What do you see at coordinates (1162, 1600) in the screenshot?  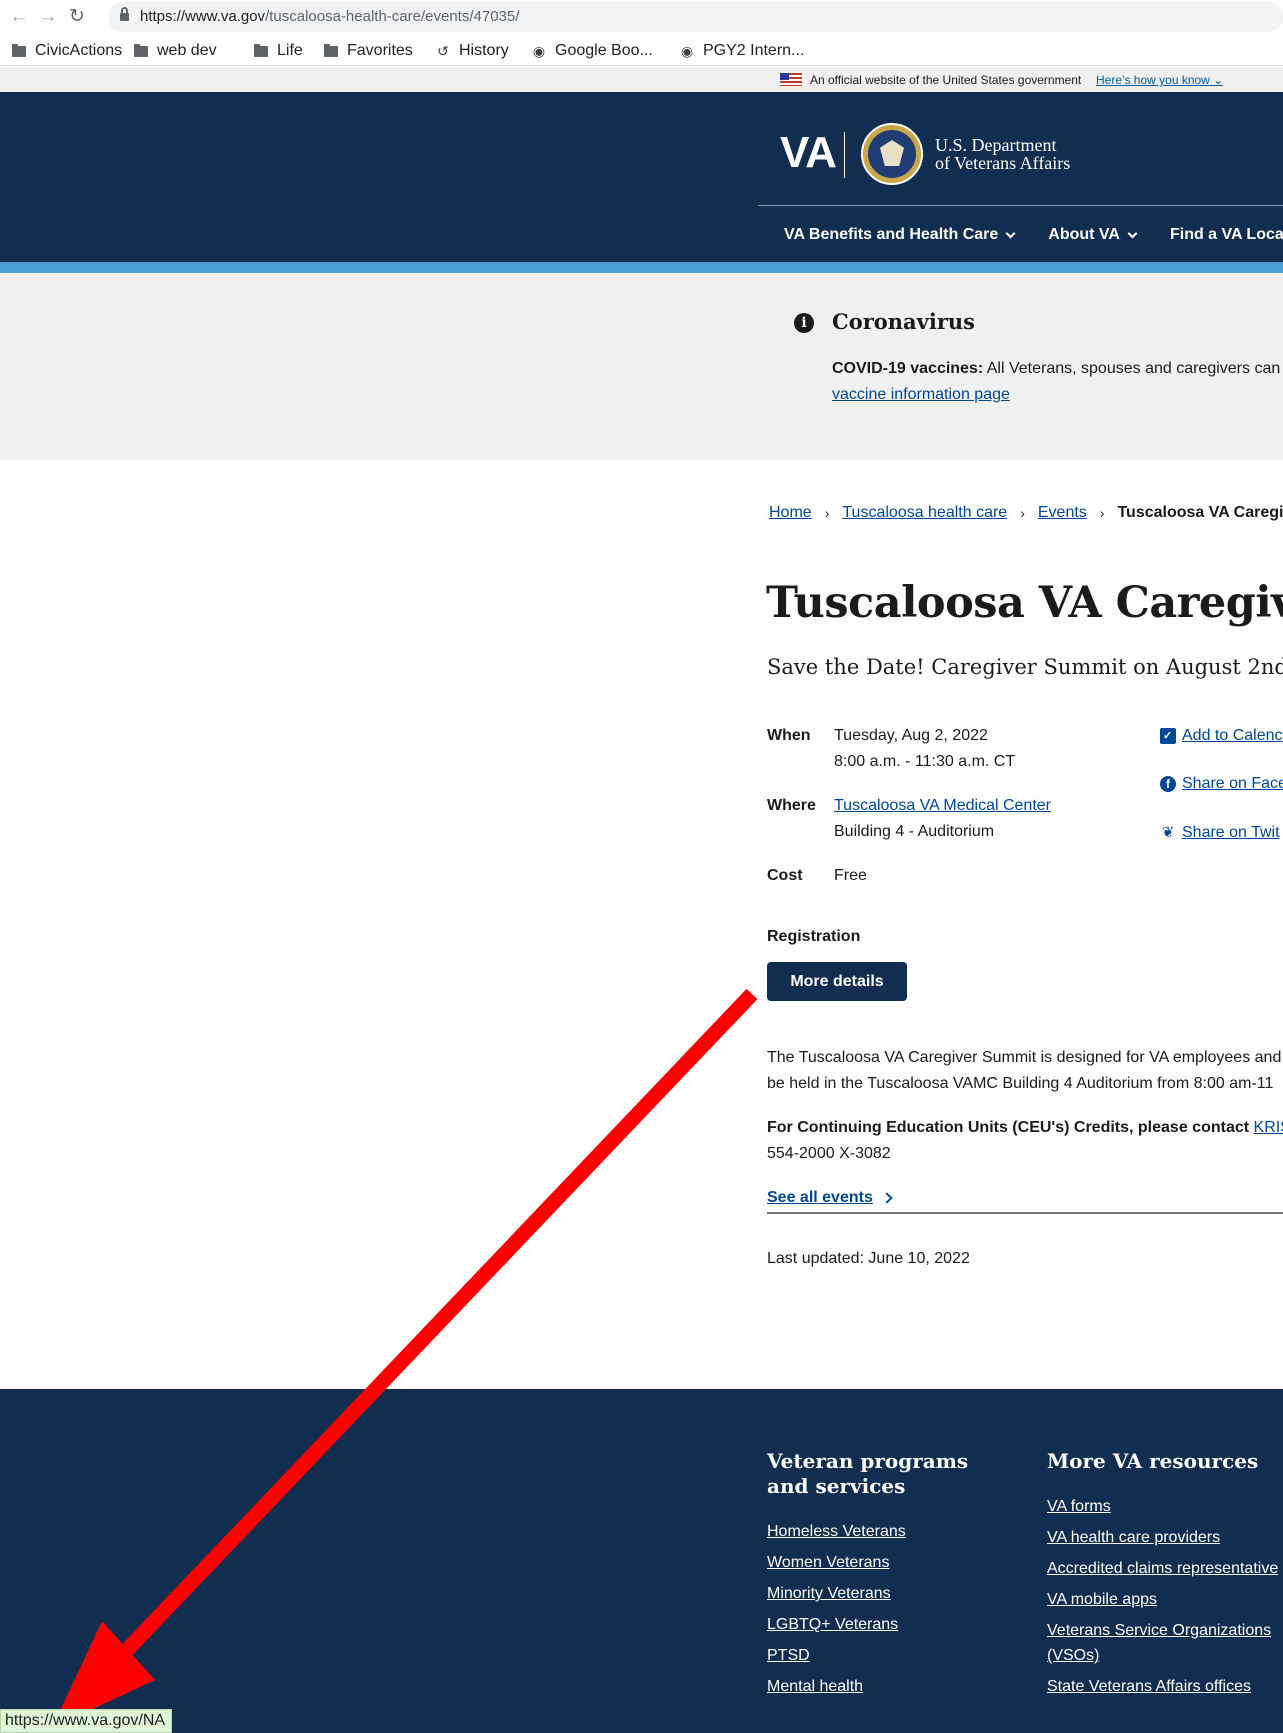 I see `footer-link: VA mobile apps` at bounding box center [1162, 1600].